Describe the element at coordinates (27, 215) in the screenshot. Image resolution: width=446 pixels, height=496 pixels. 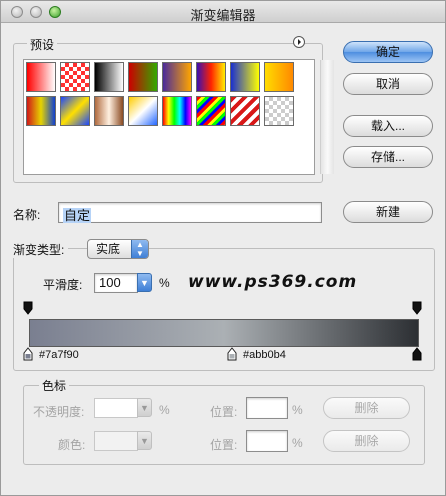
I see `name-label: 名称:` at that location.